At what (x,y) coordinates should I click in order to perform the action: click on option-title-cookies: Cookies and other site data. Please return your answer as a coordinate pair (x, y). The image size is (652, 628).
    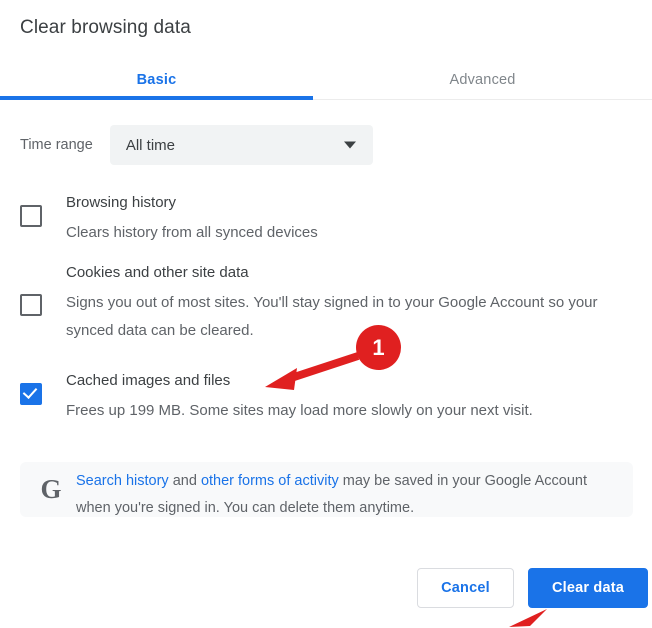
    Looking at the image, I should click on (157, 272).